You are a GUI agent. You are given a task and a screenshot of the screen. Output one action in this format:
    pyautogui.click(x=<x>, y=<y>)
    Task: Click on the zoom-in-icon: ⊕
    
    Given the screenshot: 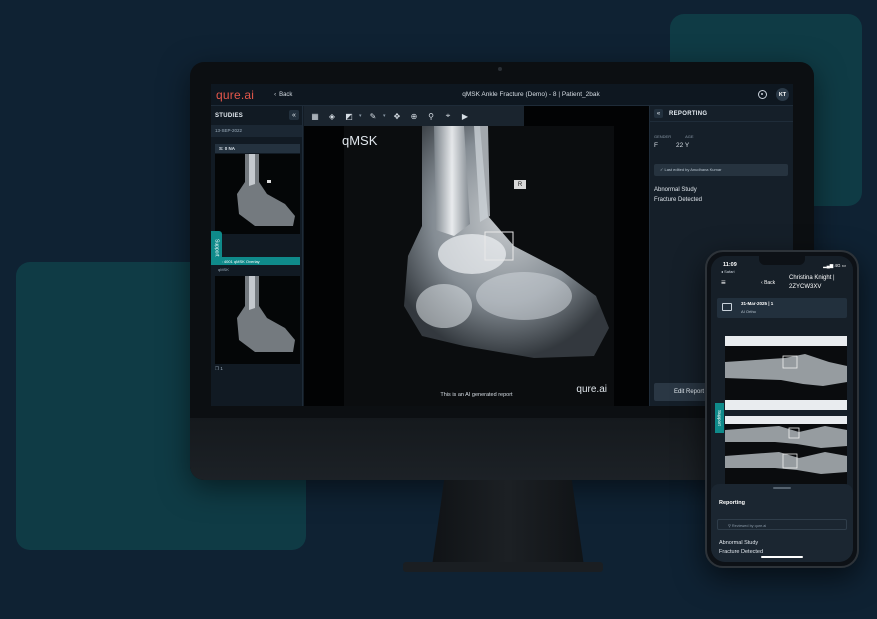 What is the action you would take?
    pyautogui.click(x=414, y=116)
    